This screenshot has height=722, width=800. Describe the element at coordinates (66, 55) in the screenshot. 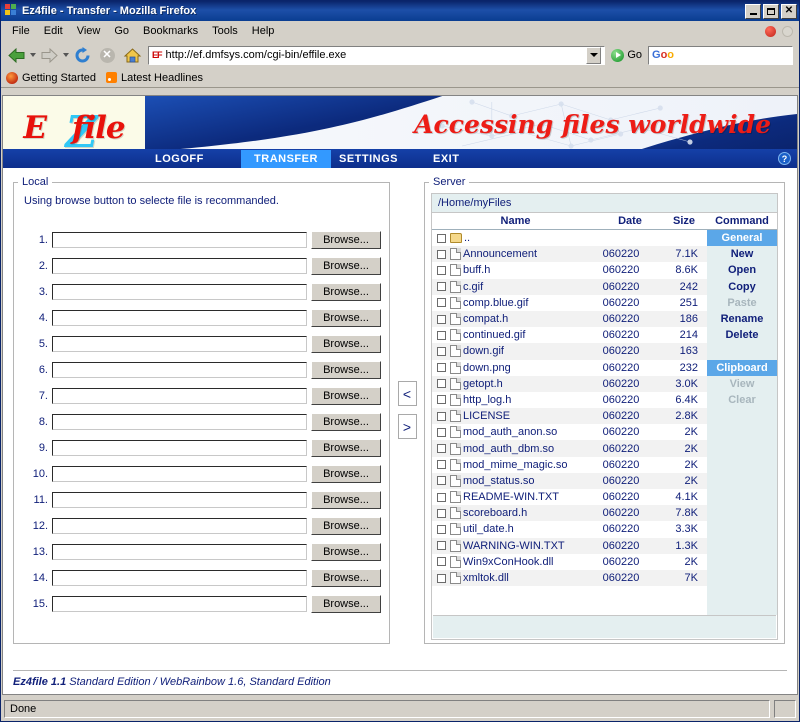

I see `forward-dropdown-icon` at that location.